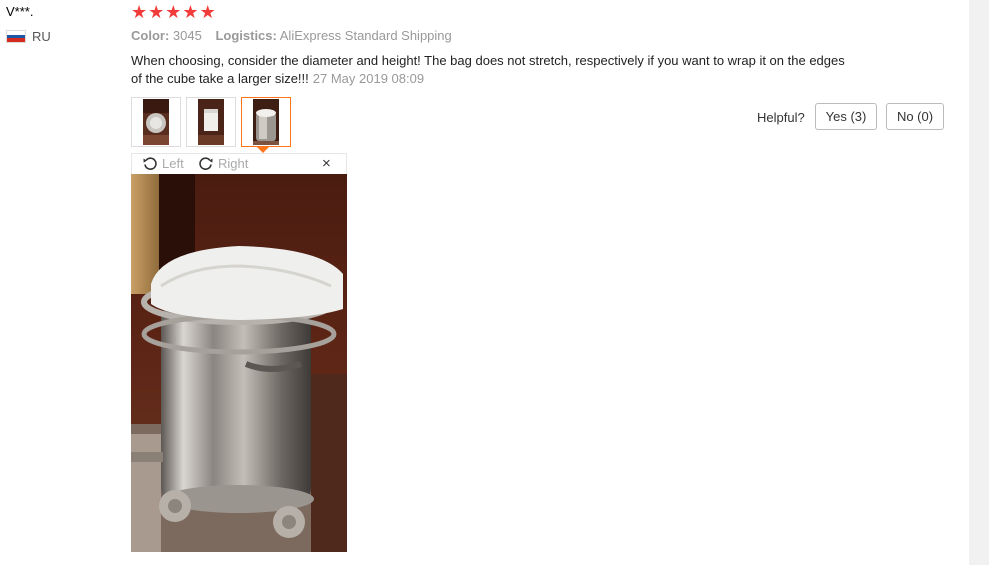 The image size is (989, 565). What do you see at coordinates (239, 363) in the screenshot?
I see `enlarged-review-photo` at bounding box center [239, 363].